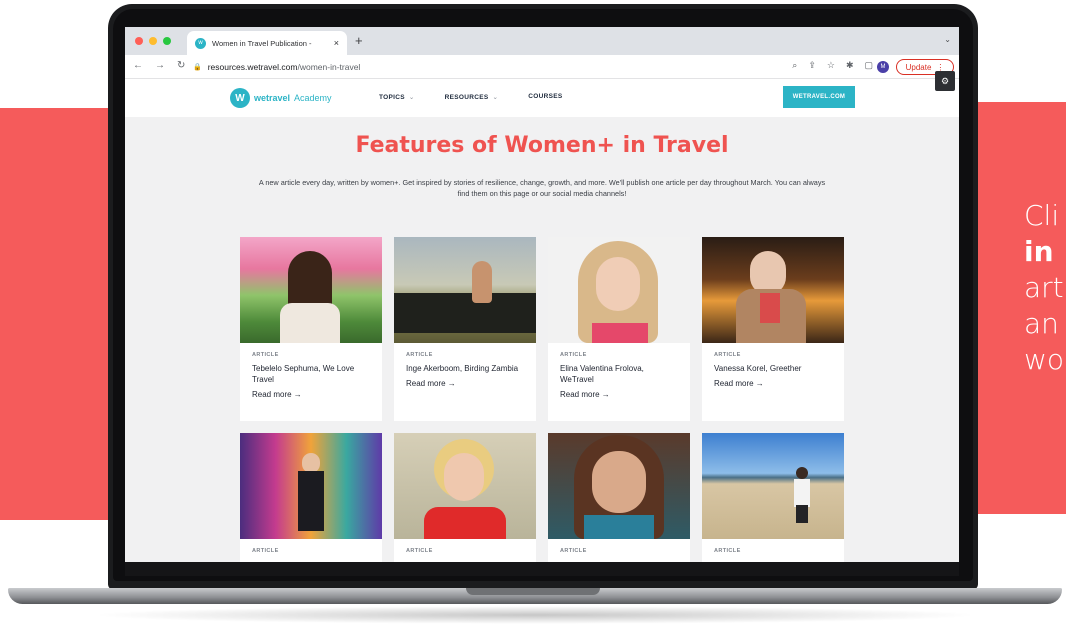  What do you see at coordinates (542, 41) in the screenshot?
I see `browser-tab-bar: w Women in Travel Publication - × + ⌄` at bounding box center [542, 41].